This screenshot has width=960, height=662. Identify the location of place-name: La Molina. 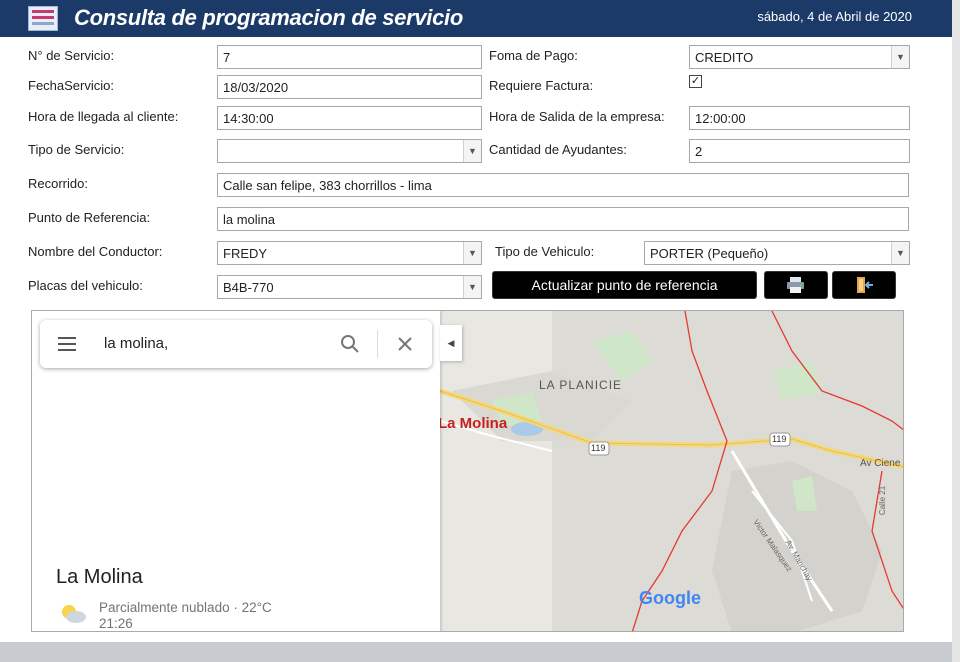
(99, 577).